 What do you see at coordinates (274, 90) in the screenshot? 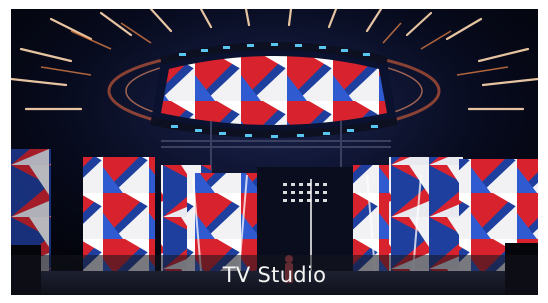
I see `led-drum` at bounding box center [274, 90].